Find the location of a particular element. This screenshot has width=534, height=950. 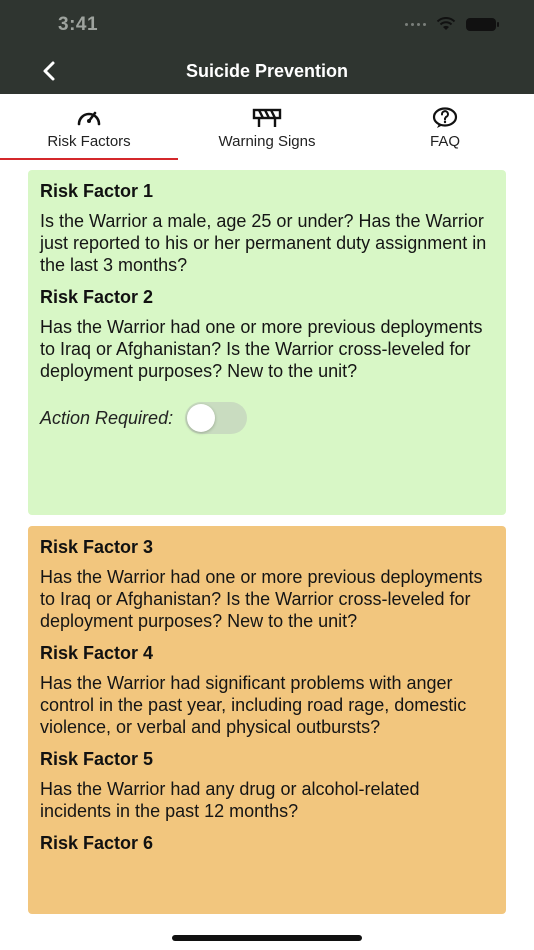

status-time: 3:41 is located at coordinates (78, 24).